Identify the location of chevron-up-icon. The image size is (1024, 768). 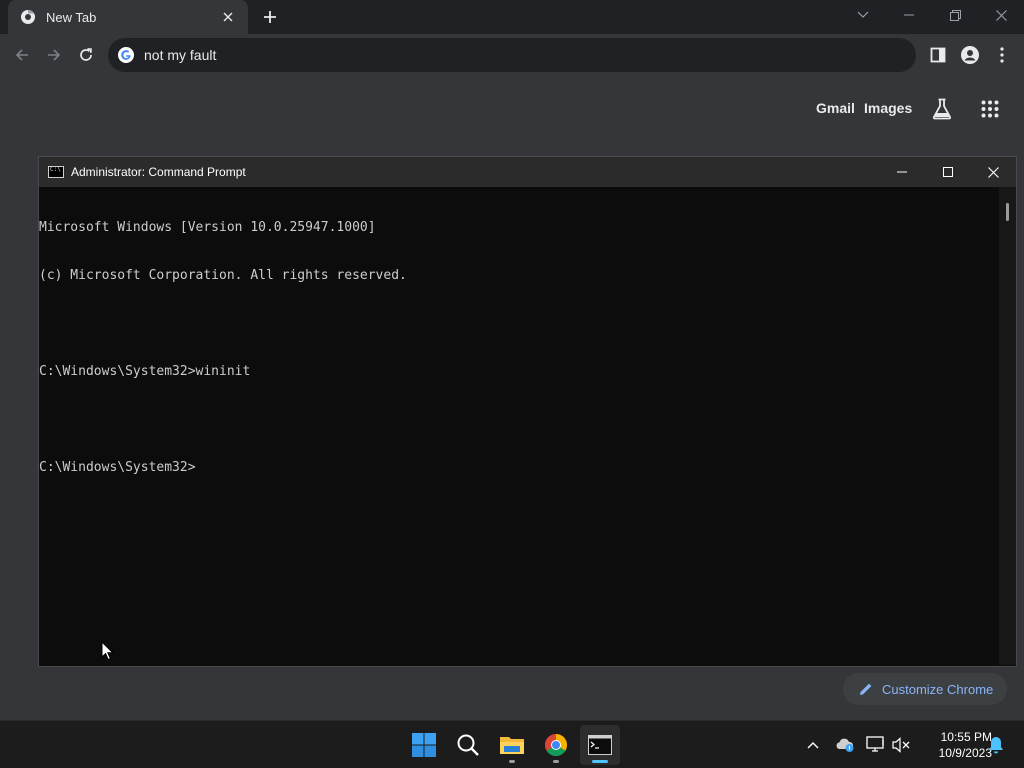
(813, 745).